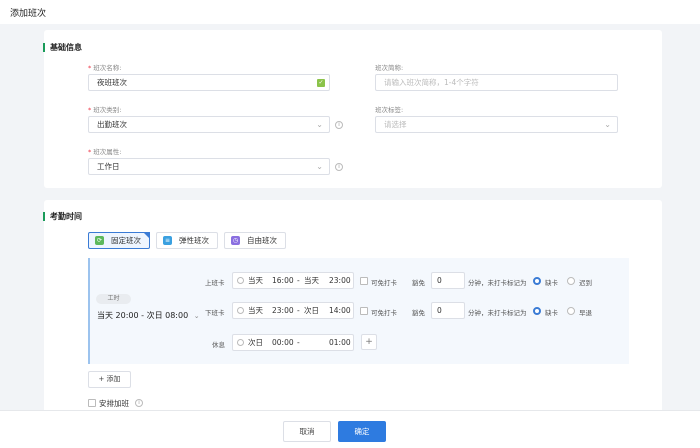  What do you see at coordinates (209, 166) in the screenshot?
I see `shift-attr-select: 工作日 ⌄` at bounding box center [209, 166].